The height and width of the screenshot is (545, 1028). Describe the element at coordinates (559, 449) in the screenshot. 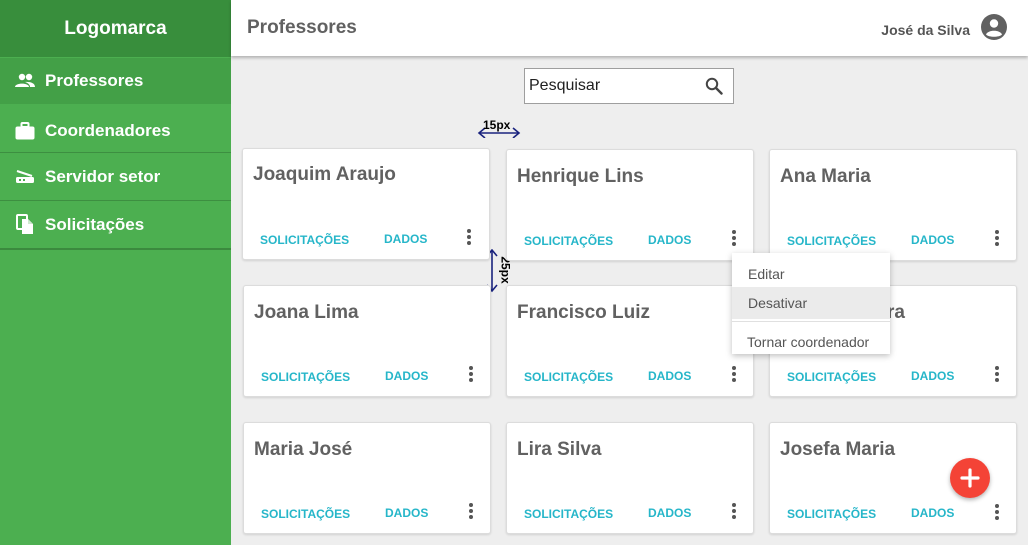

I see `professor-name: Lira Silva` at that location.